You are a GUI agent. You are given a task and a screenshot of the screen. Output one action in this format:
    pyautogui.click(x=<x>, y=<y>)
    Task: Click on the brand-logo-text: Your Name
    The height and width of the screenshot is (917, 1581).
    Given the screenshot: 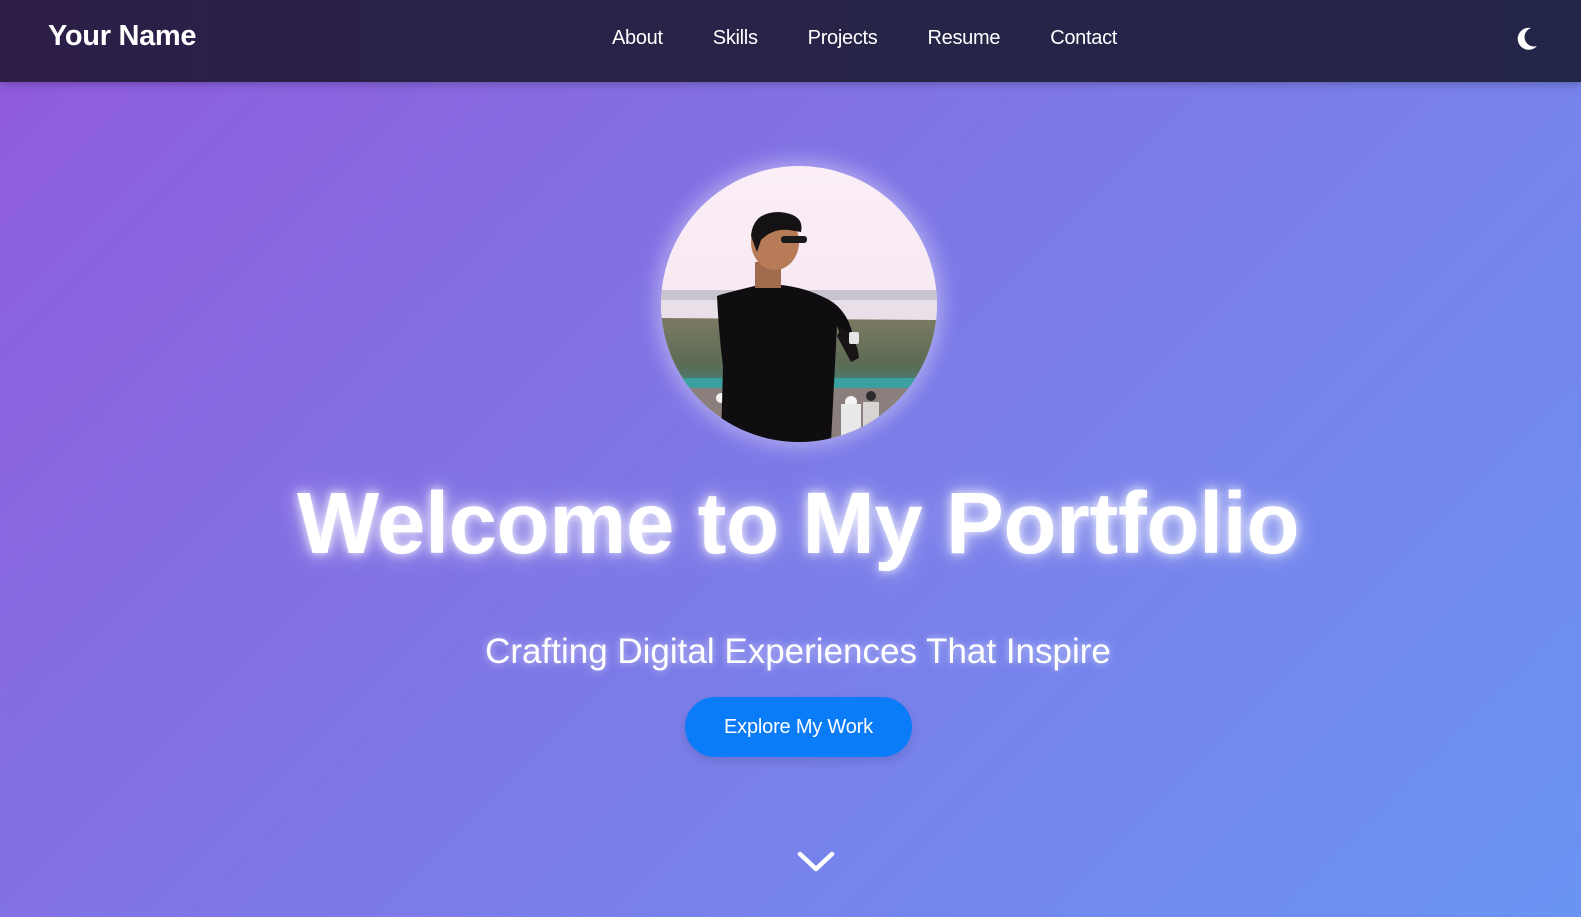 What is the action you would take?
    pyautogui.click(x=122, y=36)
    